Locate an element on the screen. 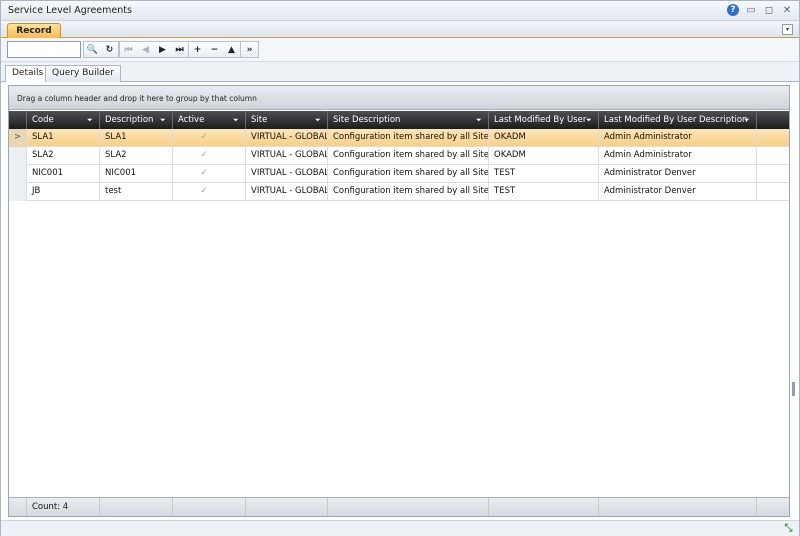 This screenshot has width=800, height=536. search-button-group: 🔍 ↻ is located at coordinates (101, 49).